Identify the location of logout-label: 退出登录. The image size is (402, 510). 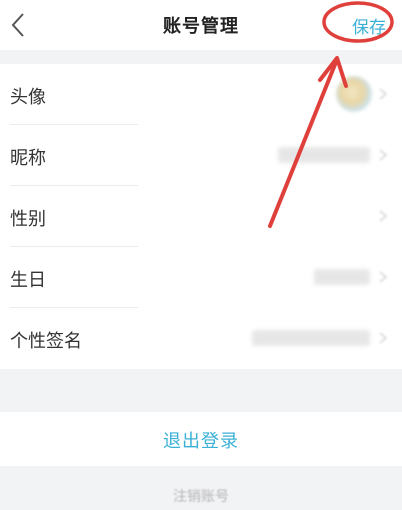
(201, 441).